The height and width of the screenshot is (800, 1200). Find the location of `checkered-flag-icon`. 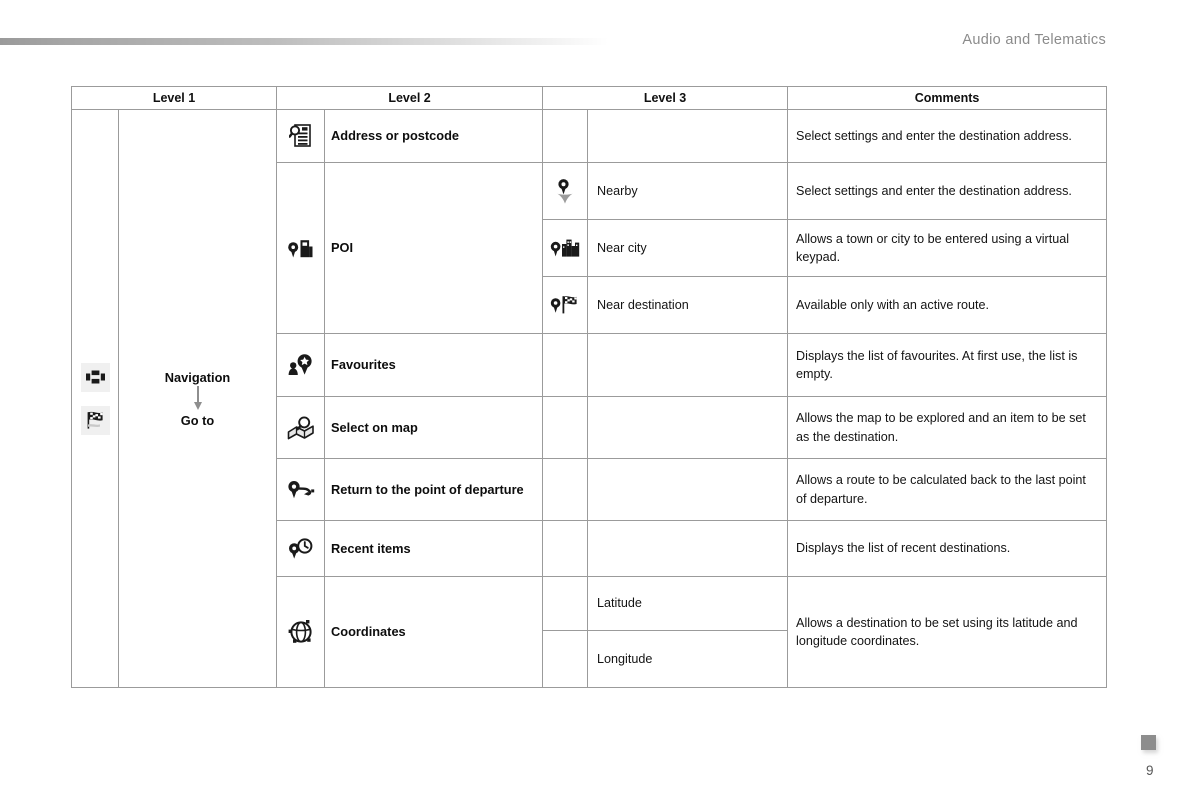

checkered-flag-icon is located at coordinates (95, 420).